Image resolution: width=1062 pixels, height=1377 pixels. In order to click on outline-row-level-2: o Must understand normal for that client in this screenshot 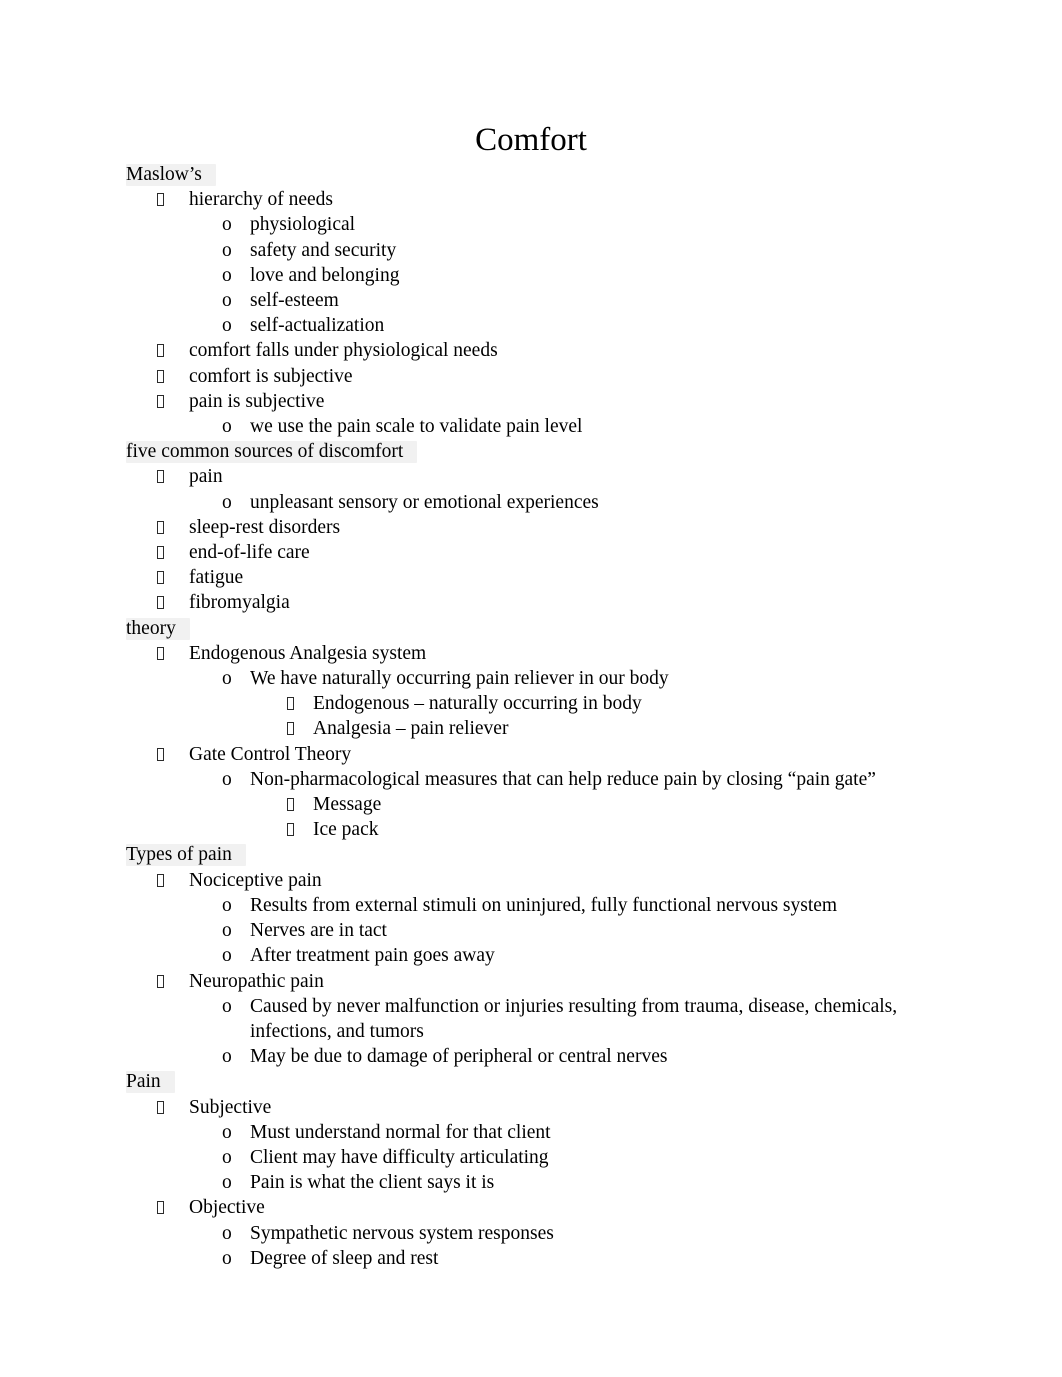, I will do `click(531, 1132)`.